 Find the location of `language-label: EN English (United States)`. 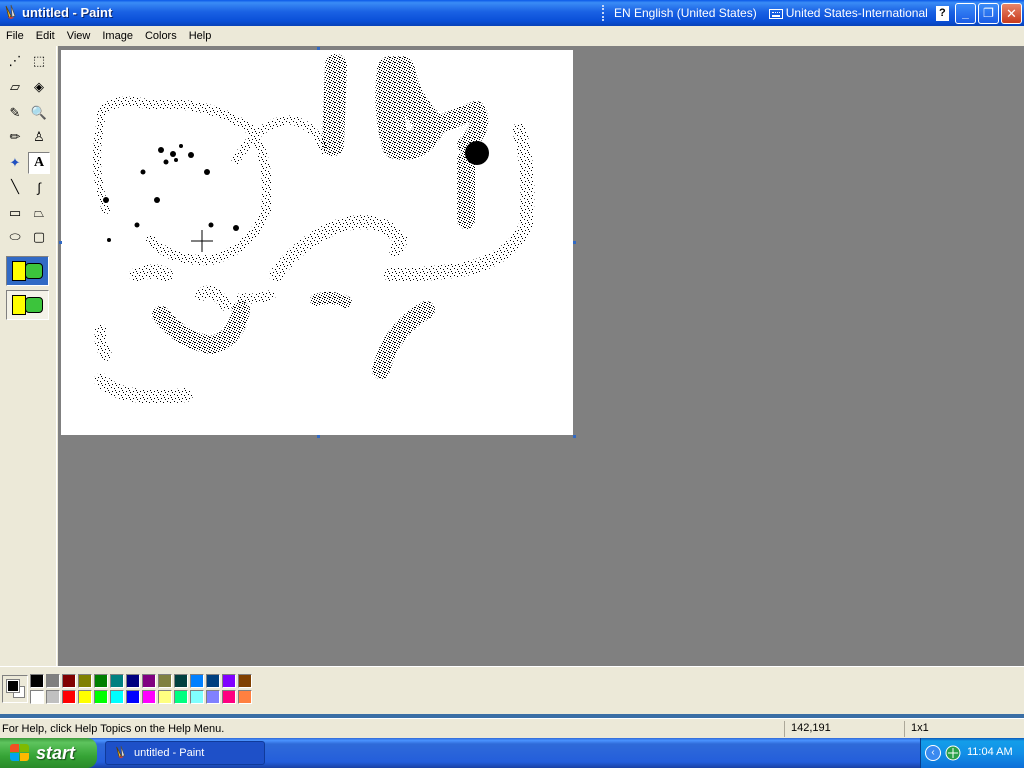

language-label: EN English (United States) is located at coordinates (685, 13).